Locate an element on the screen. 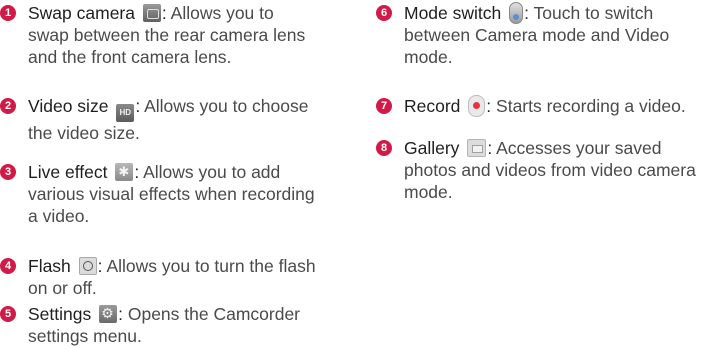  item-term: Live effect is located at coordinates (68, 172).